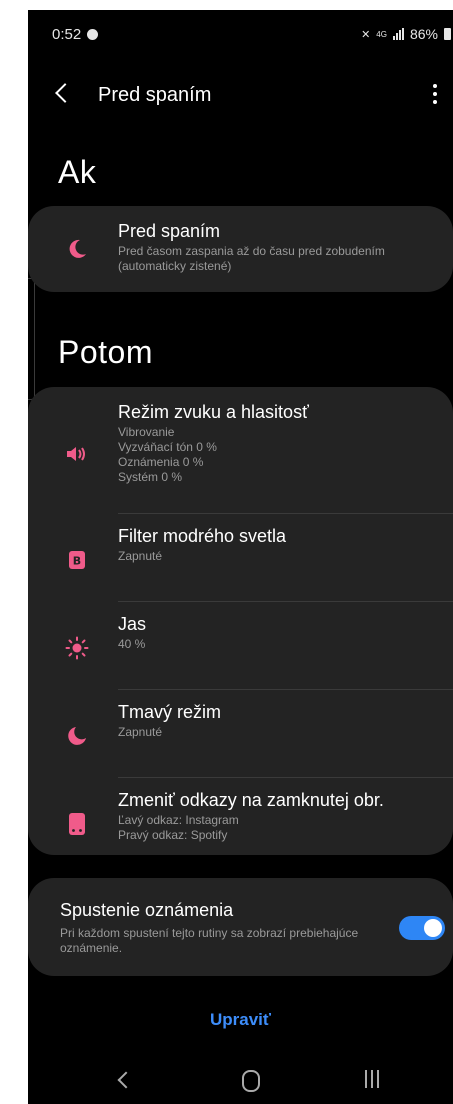 Image resolution: width=453 pixels, height=1104 pixels. What do you see at coordinates (77, 249) in the screenshot?
I see `moon-icon` at bounding box center [77, 249].